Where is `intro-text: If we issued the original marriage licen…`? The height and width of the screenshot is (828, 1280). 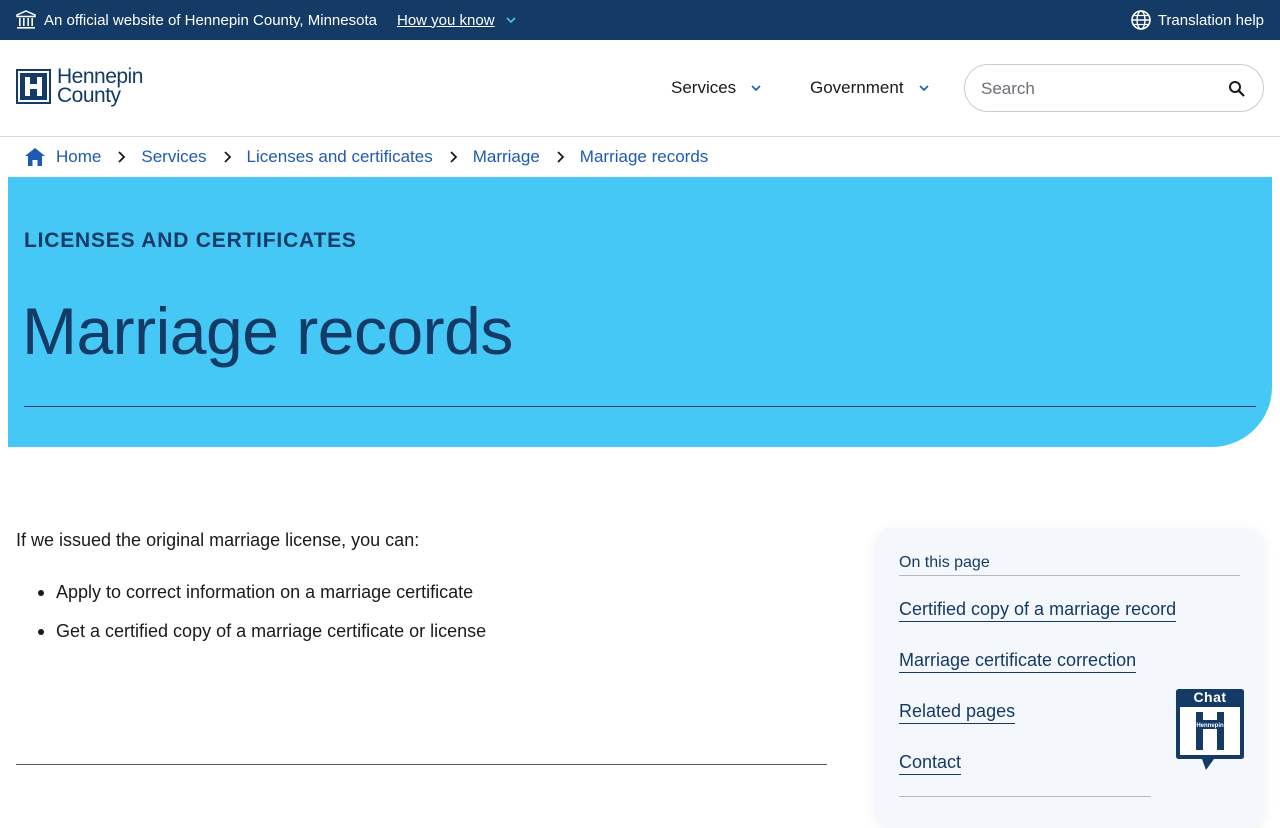
intro-text: If we issued the original marriage licen… is located at coordinates (218, 540).